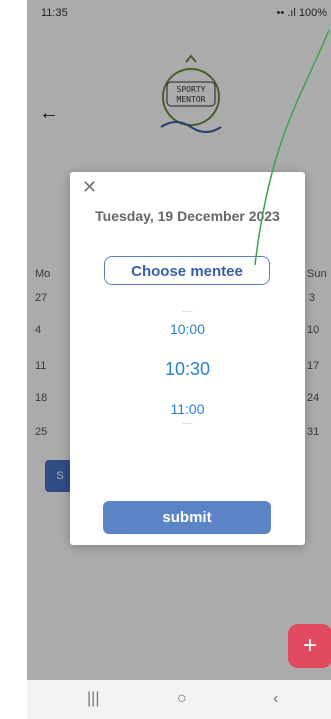  Describe the element at coordinates (275, 699) in the screenshot. I see `back-nav-icon: ‹` at that location.